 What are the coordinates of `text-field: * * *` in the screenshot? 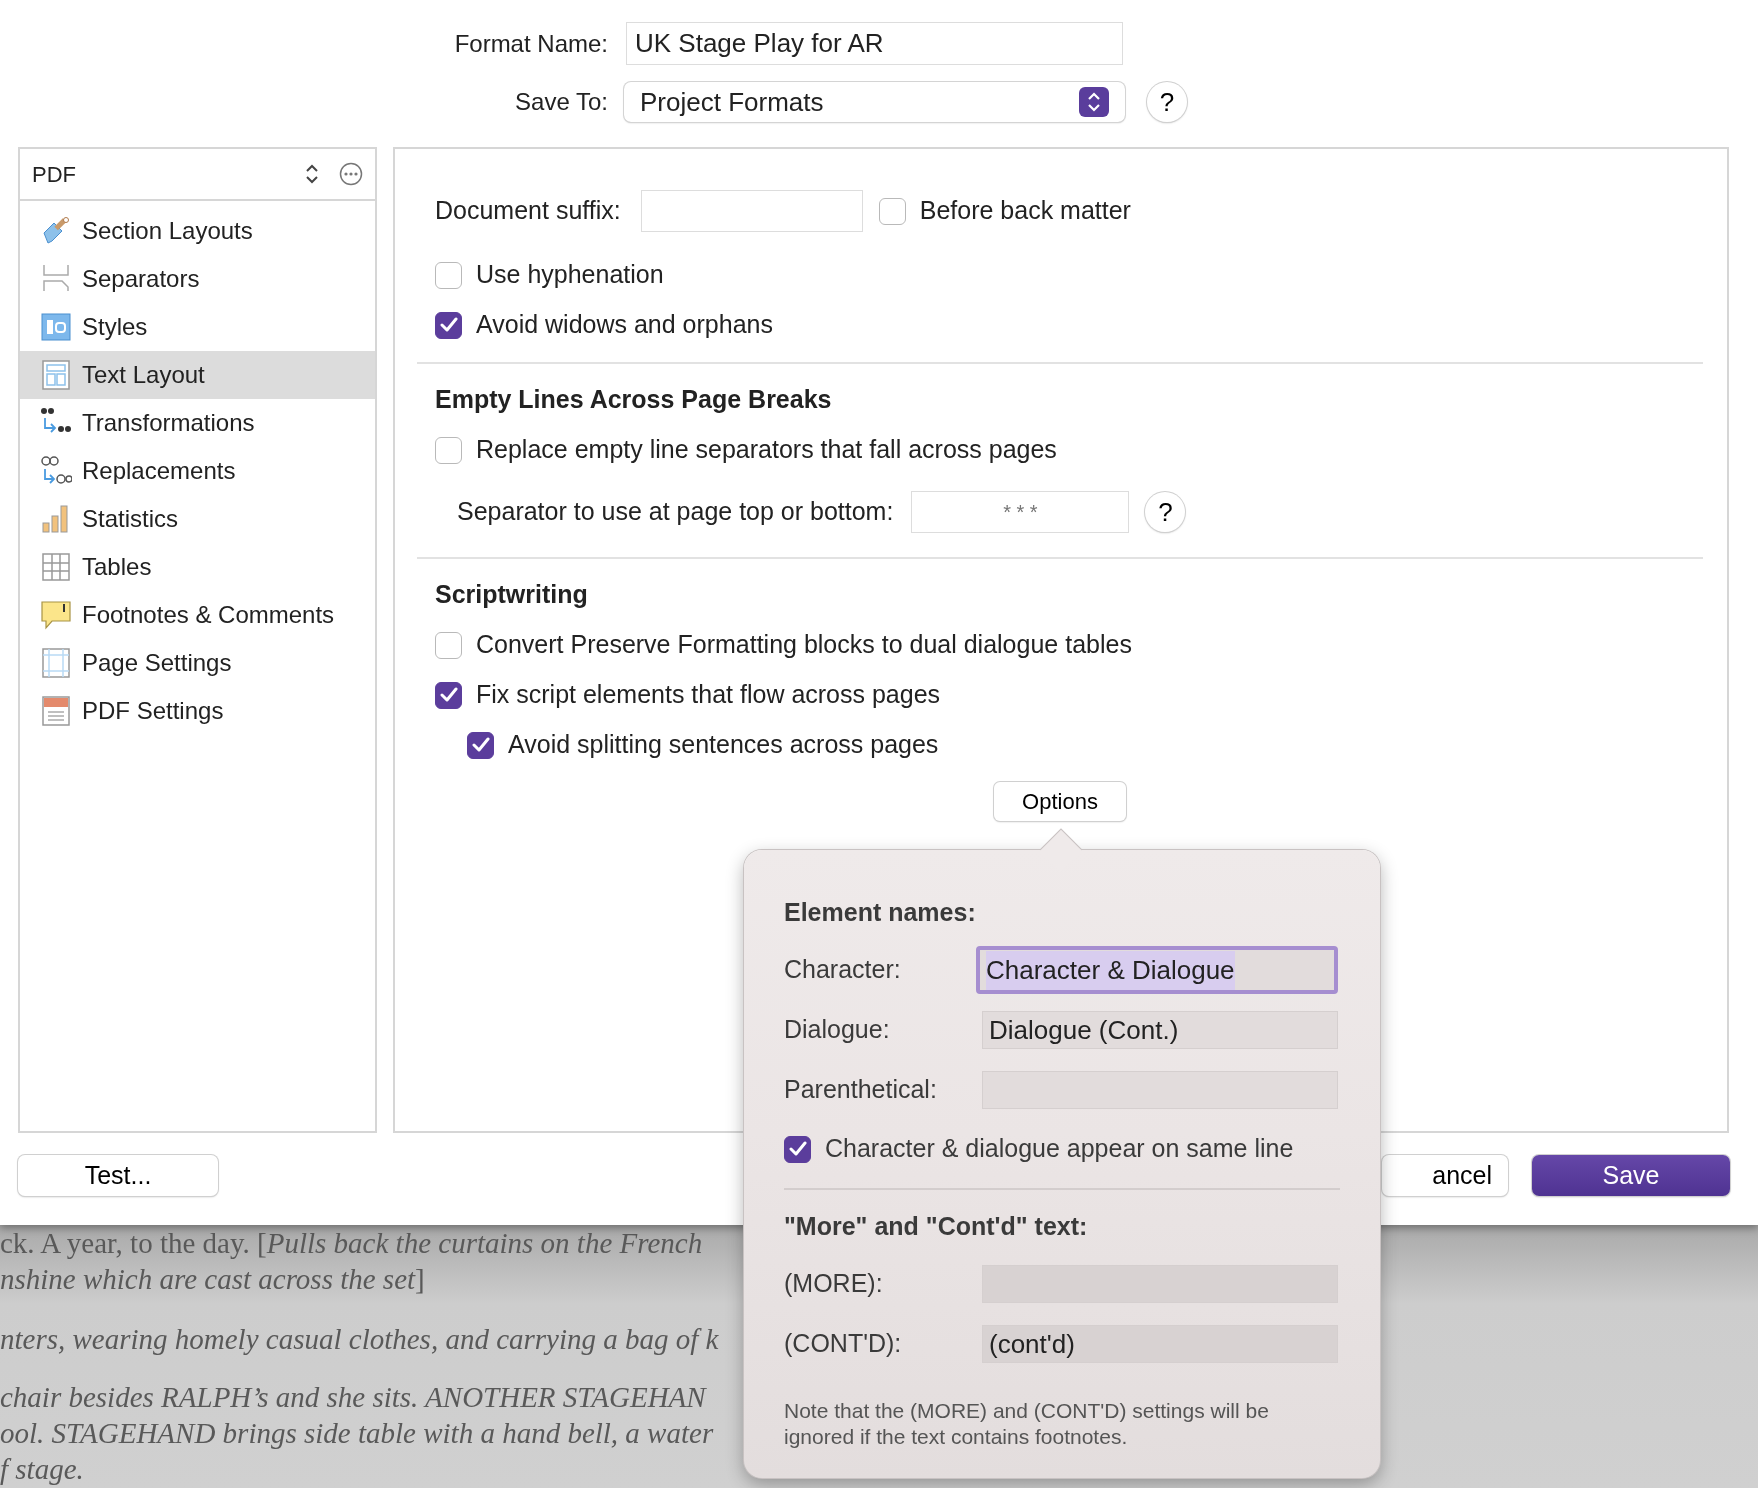 It's located at (1020, 512).